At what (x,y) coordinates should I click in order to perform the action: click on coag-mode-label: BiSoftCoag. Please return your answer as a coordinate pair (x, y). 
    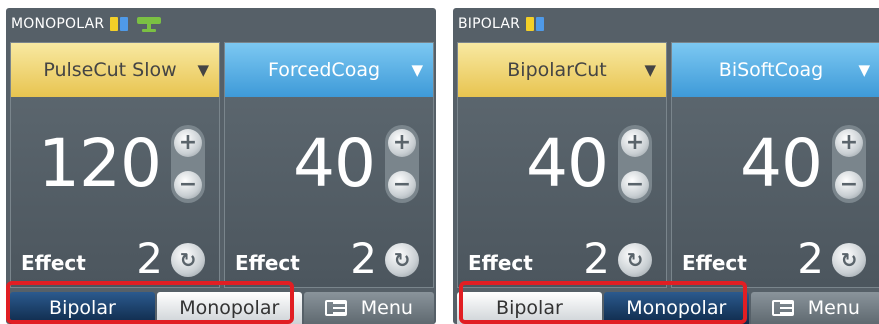
    Looking at the image, I should click on (771, 70).